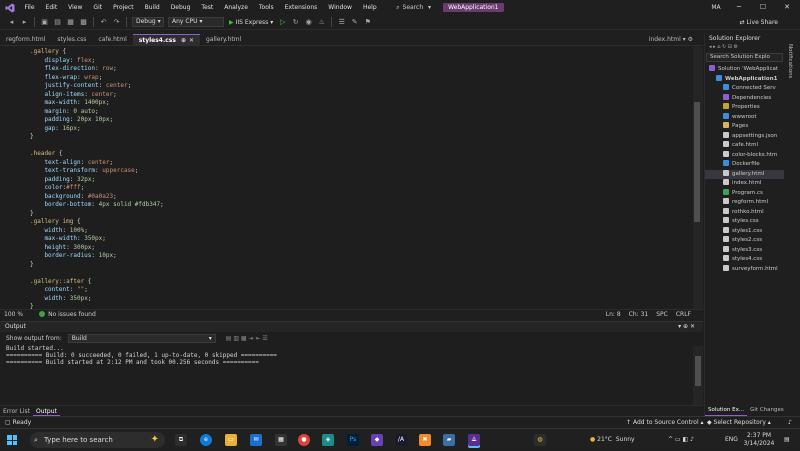  Describe the element at coordinates (13, 314) in the screenshot. I see `zoom-level: 100 %` at that location.